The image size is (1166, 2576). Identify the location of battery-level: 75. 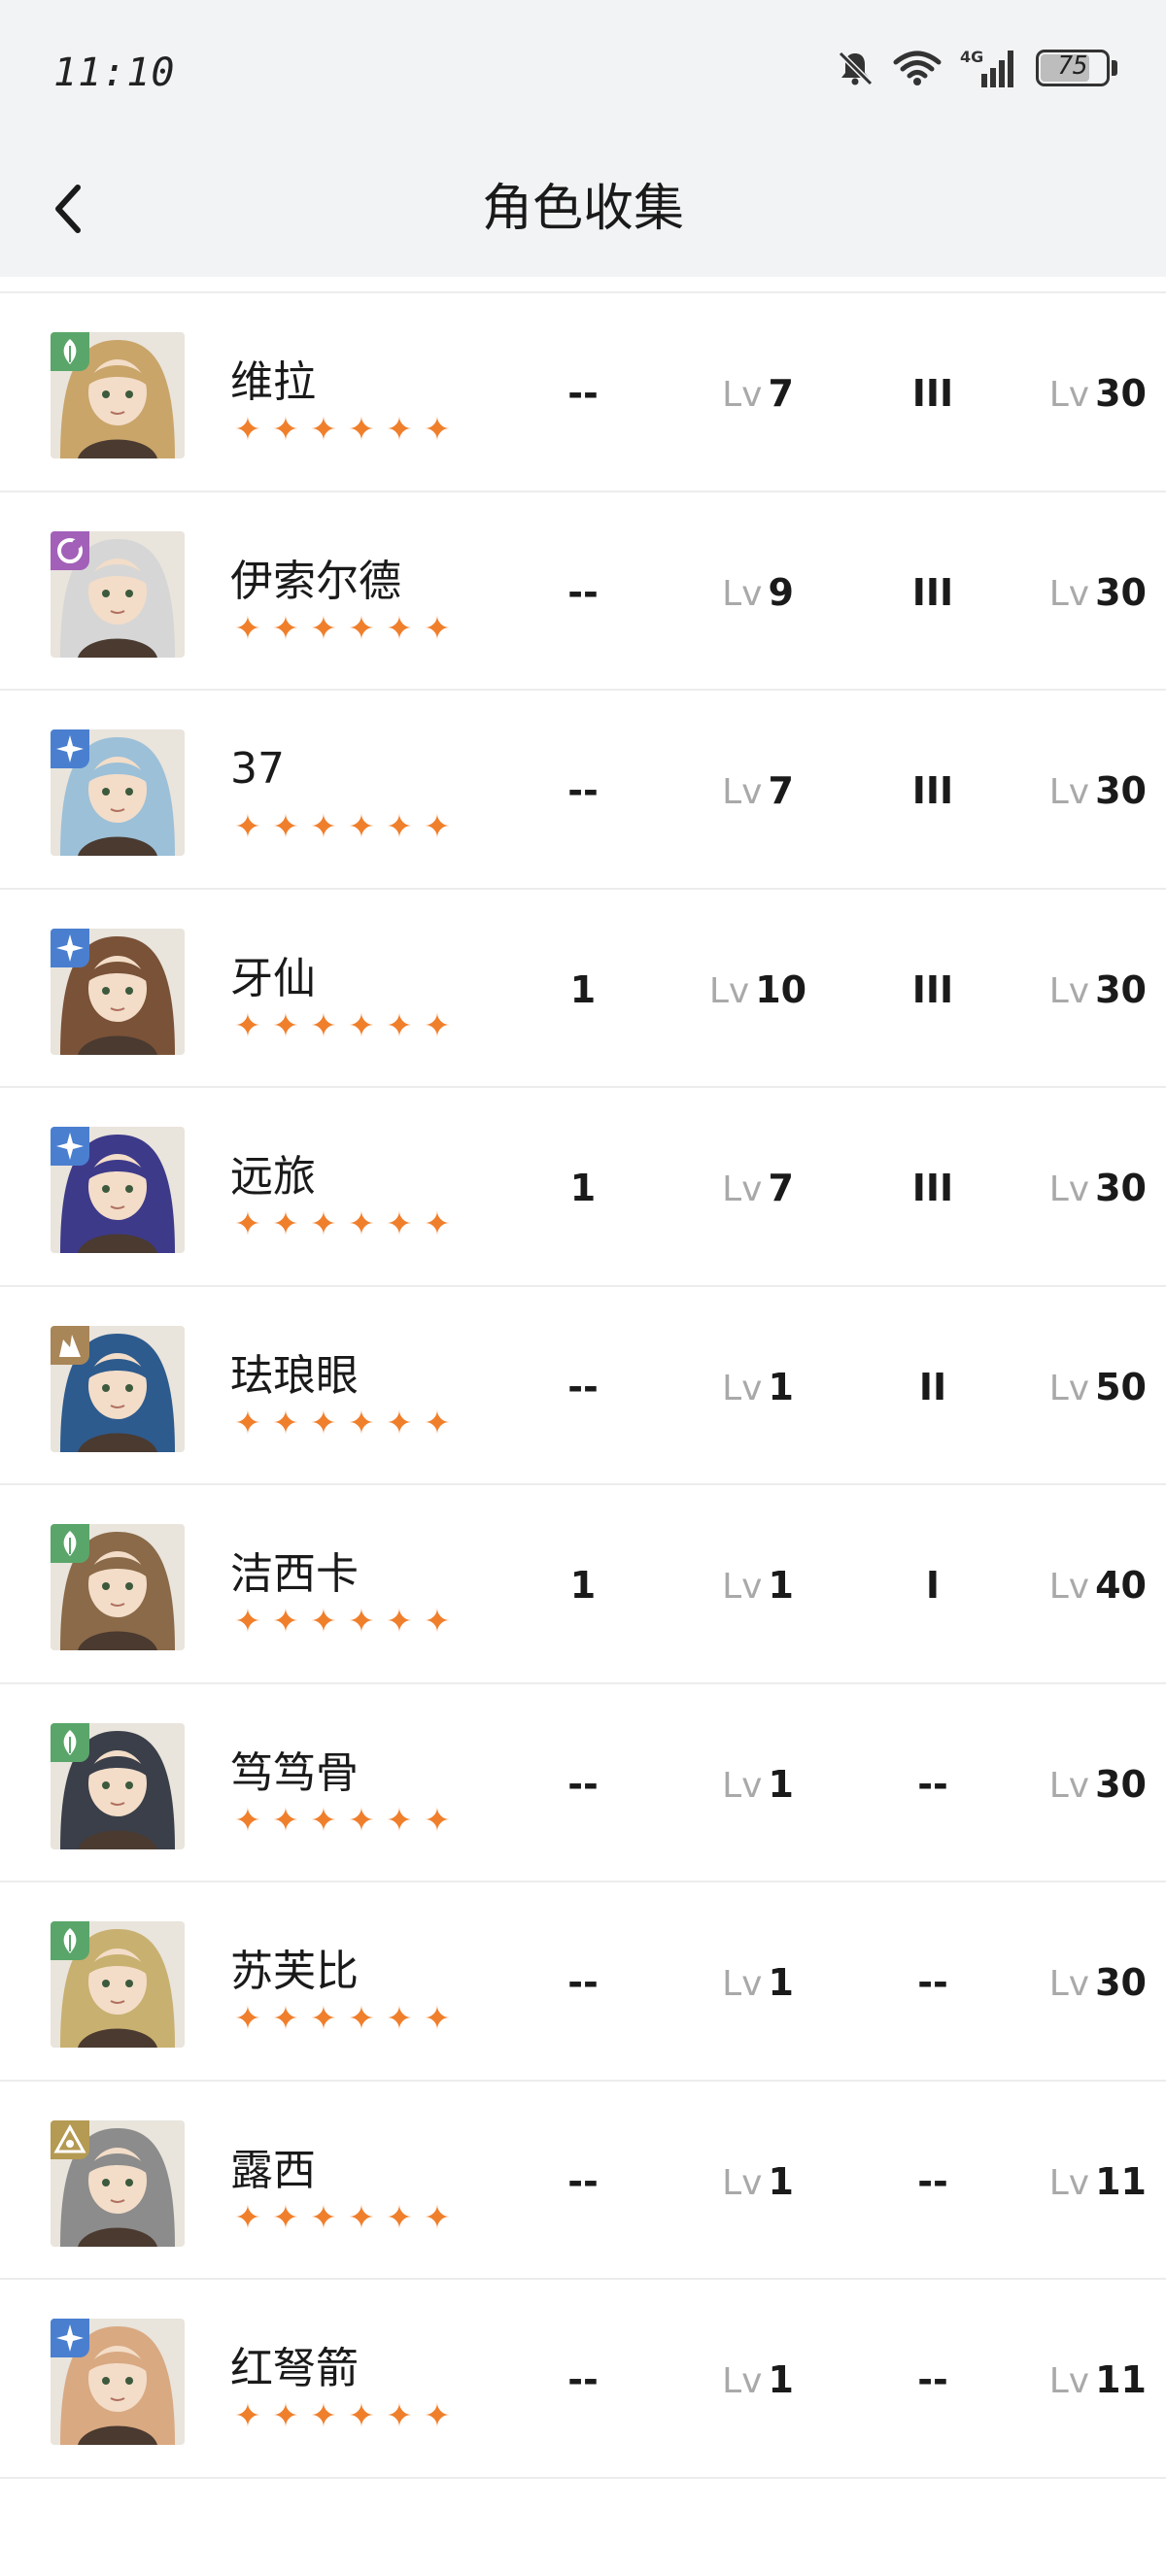
(1072, 66).